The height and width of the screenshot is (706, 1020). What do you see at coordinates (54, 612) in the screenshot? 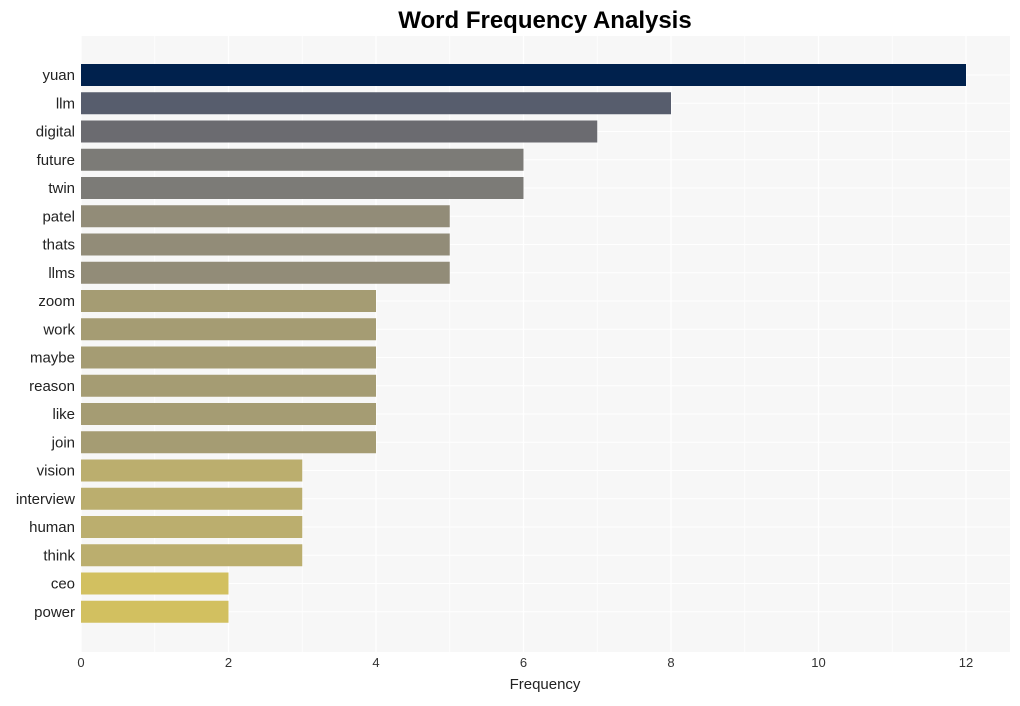
I see `y-tick-label: power` at bounding box center [54, 612].